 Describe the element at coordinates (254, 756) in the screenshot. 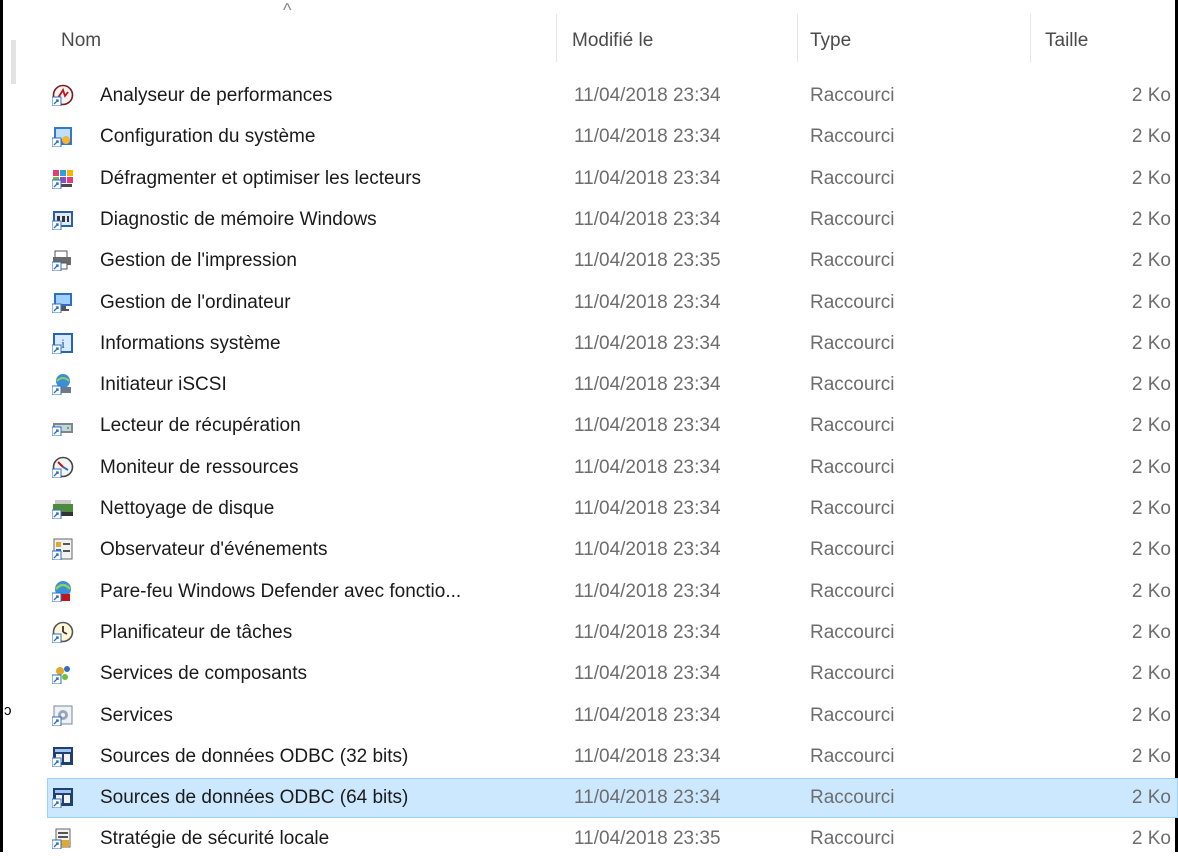

I see `file-name: Sources de données ODBC (32 bits)` at that location.